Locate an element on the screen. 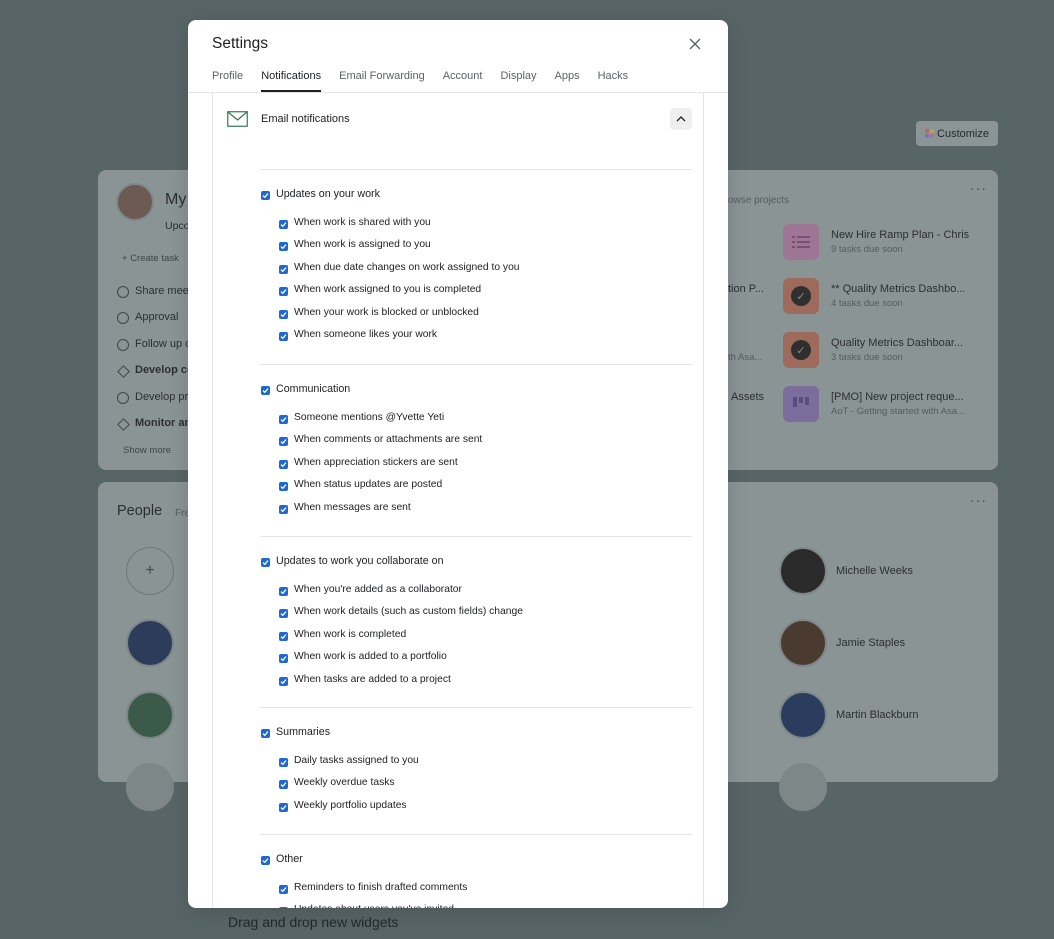 This screenshot has width=1054, height=939. task-item: Share mee is located at coordinates (162, 291).